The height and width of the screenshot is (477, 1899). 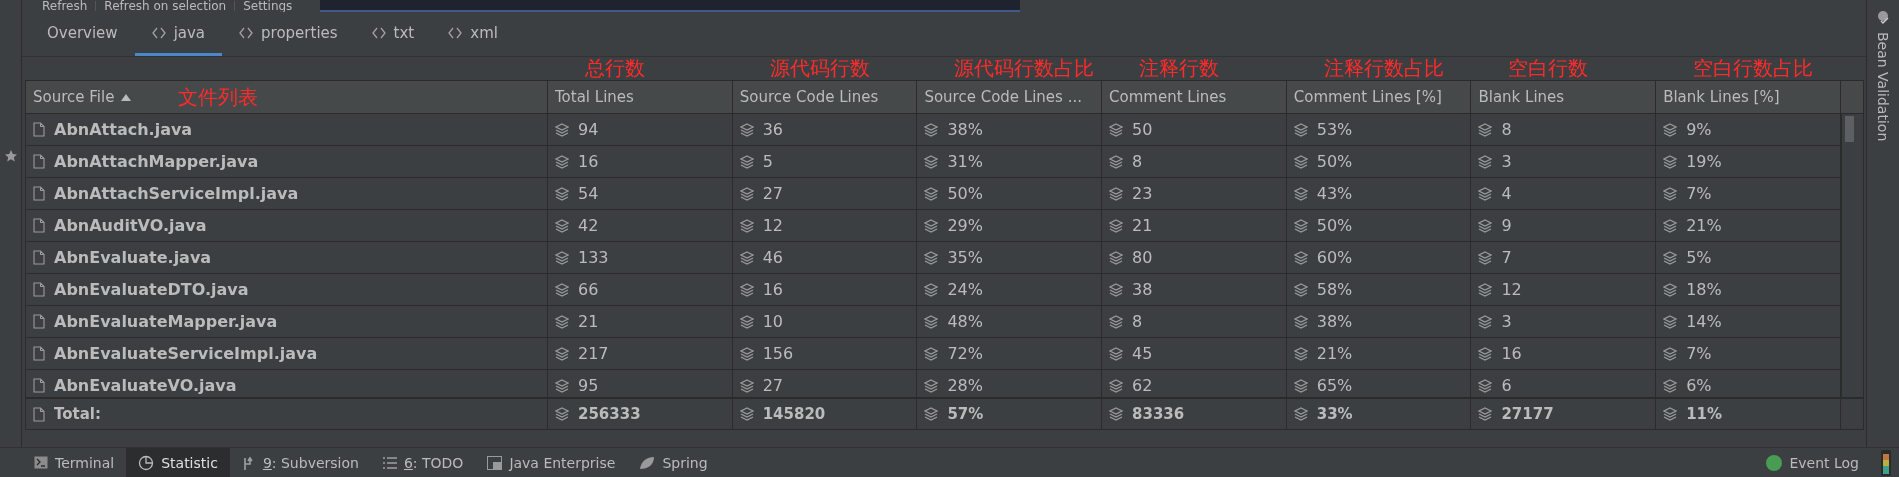 What do you see at coordinates (965, 289) in the screenshot?
I see `table-cell: 24%` at bounding box center [965, 289].